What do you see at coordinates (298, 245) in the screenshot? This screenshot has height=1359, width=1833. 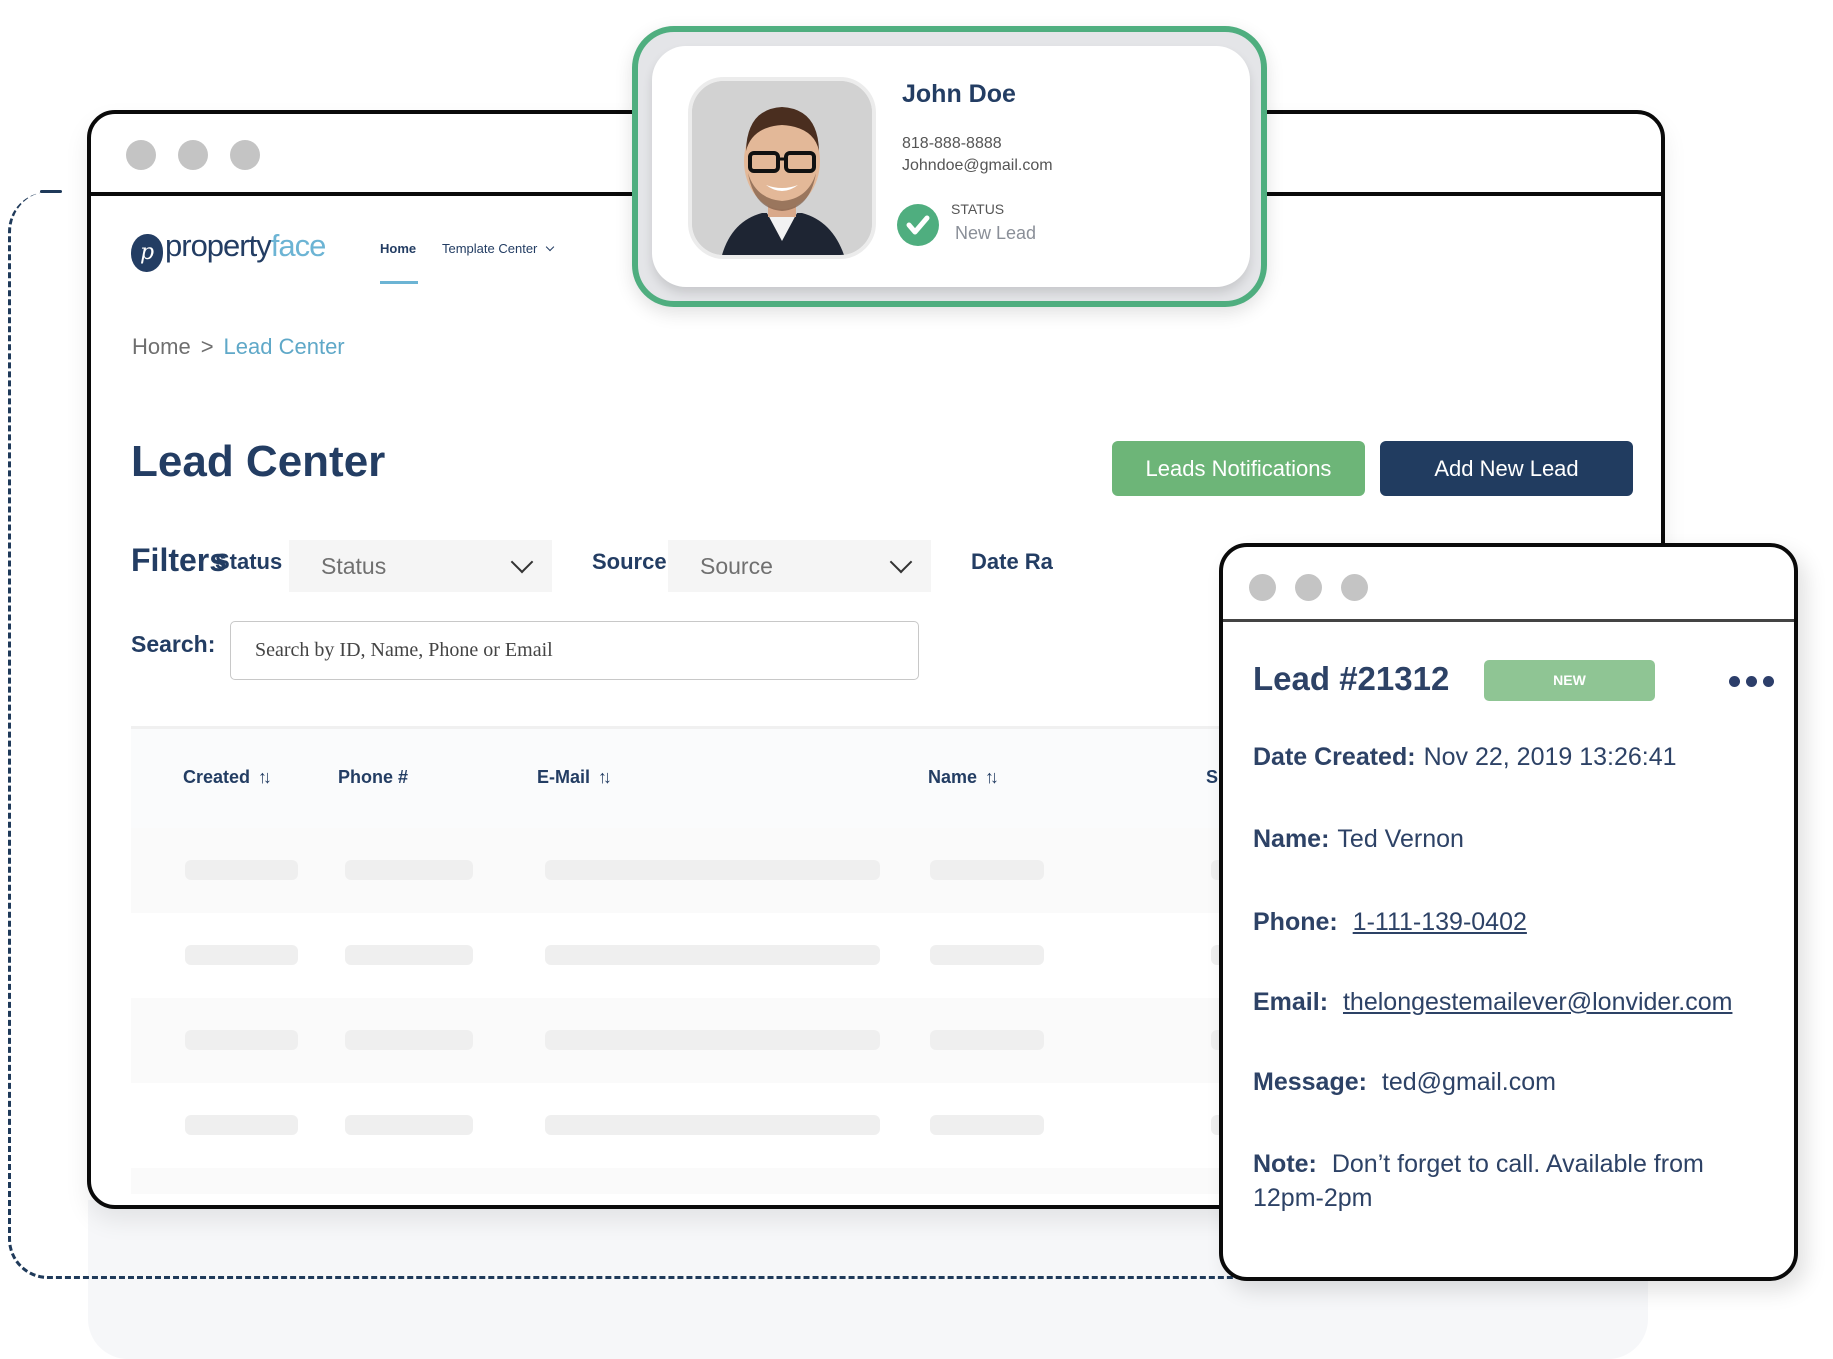 I see `brand-name-part2: face` at bounding box center [298, 245].